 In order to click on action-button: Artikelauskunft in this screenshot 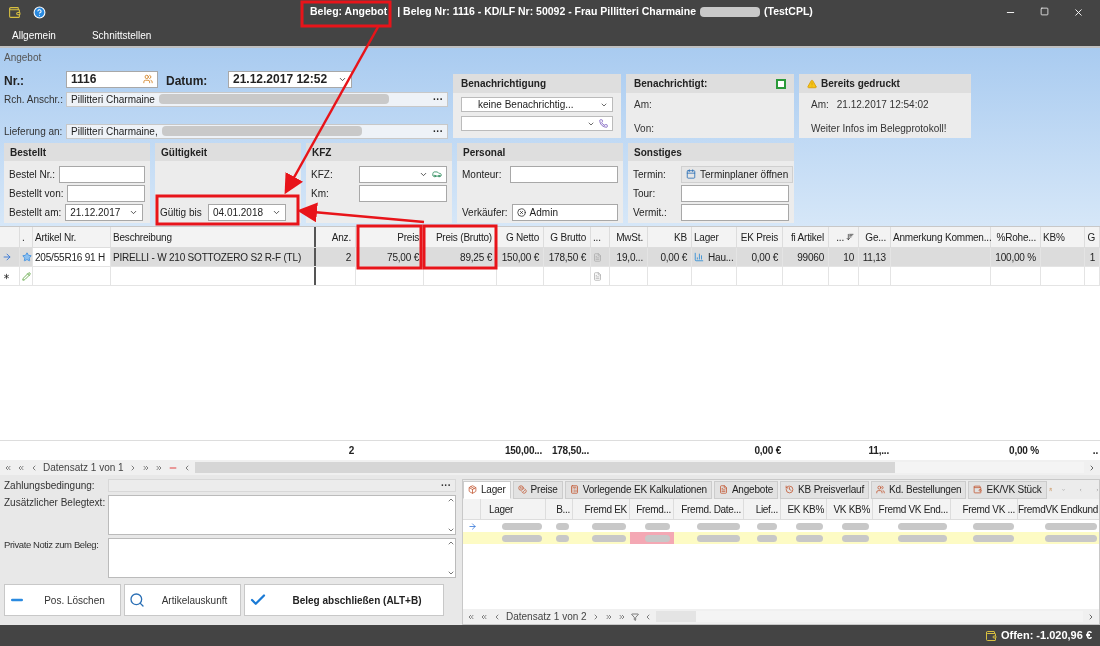, I will do `click(182, 600)`.